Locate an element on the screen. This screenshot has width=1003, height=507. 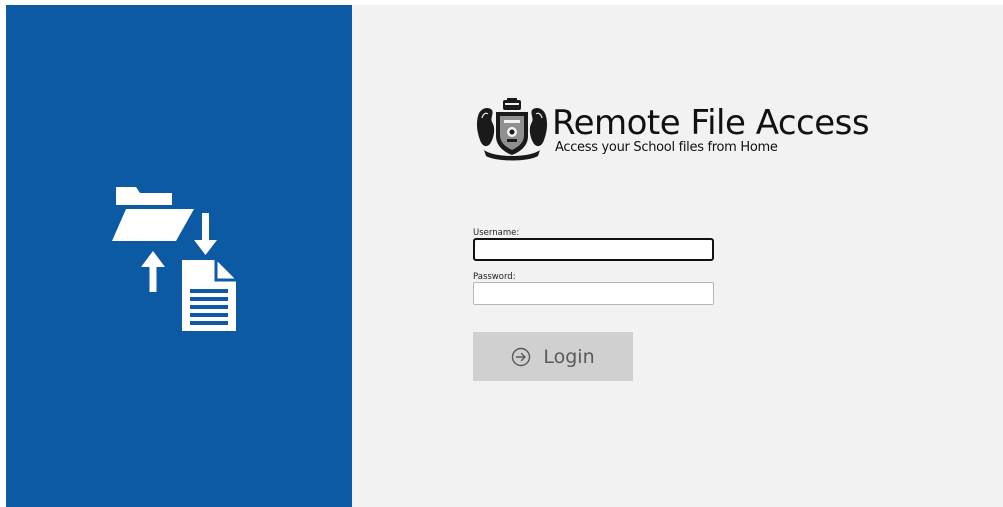
file-transfer-icon is located at coordinates (174, 259).